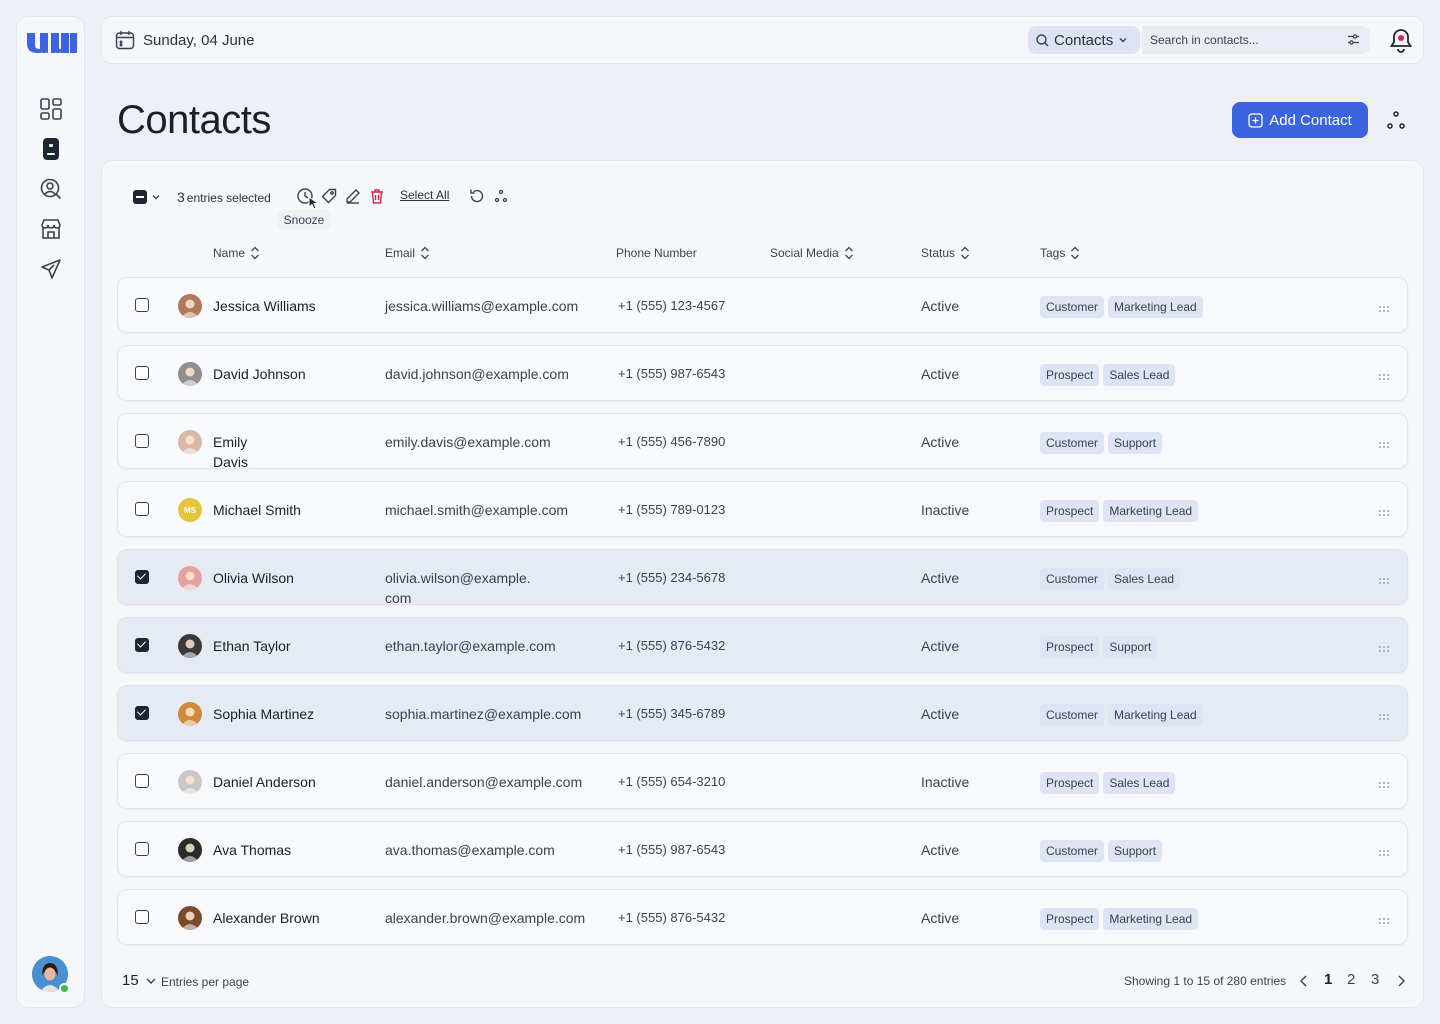 The image size is (1440, 1024). What do you see at coordinates (51, 109) in the screenshot?
I see `nav-dashboard-icon` at bounding box center [51, 109].